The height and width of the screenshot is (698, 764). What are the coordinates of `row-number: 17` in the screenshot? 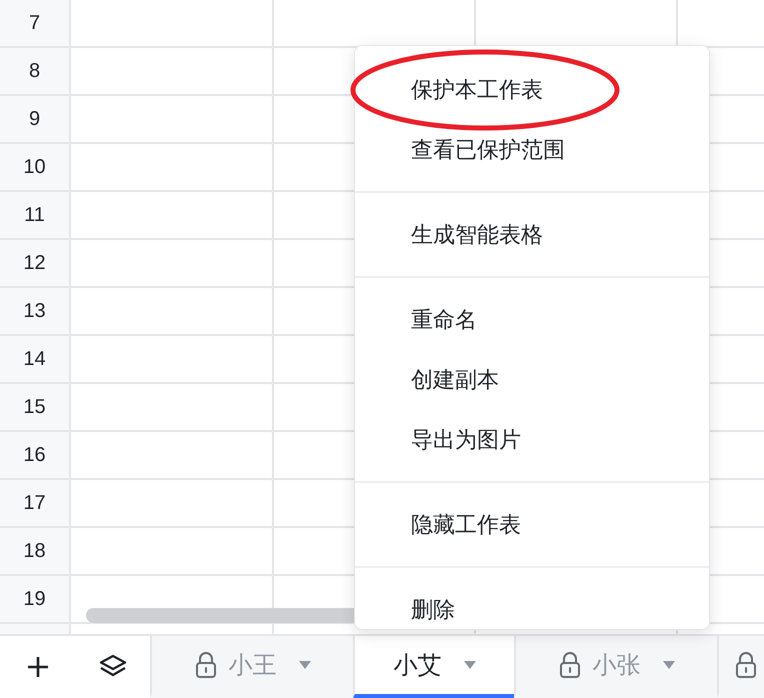 It's located at (35, 503).